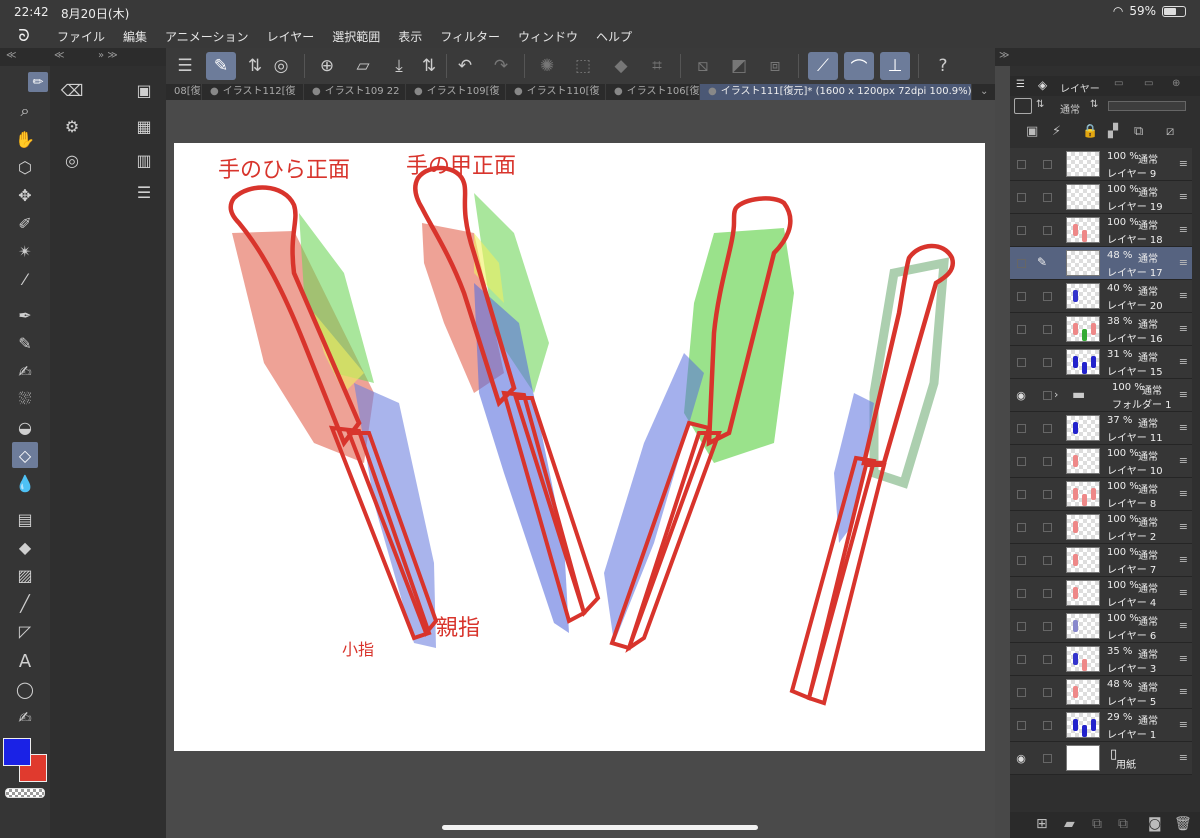 This screenshot has width=1200, height=838. Describe the element at coordinates (25, 139) in the screenshot. I see `hand-icon: ✋` at that location.